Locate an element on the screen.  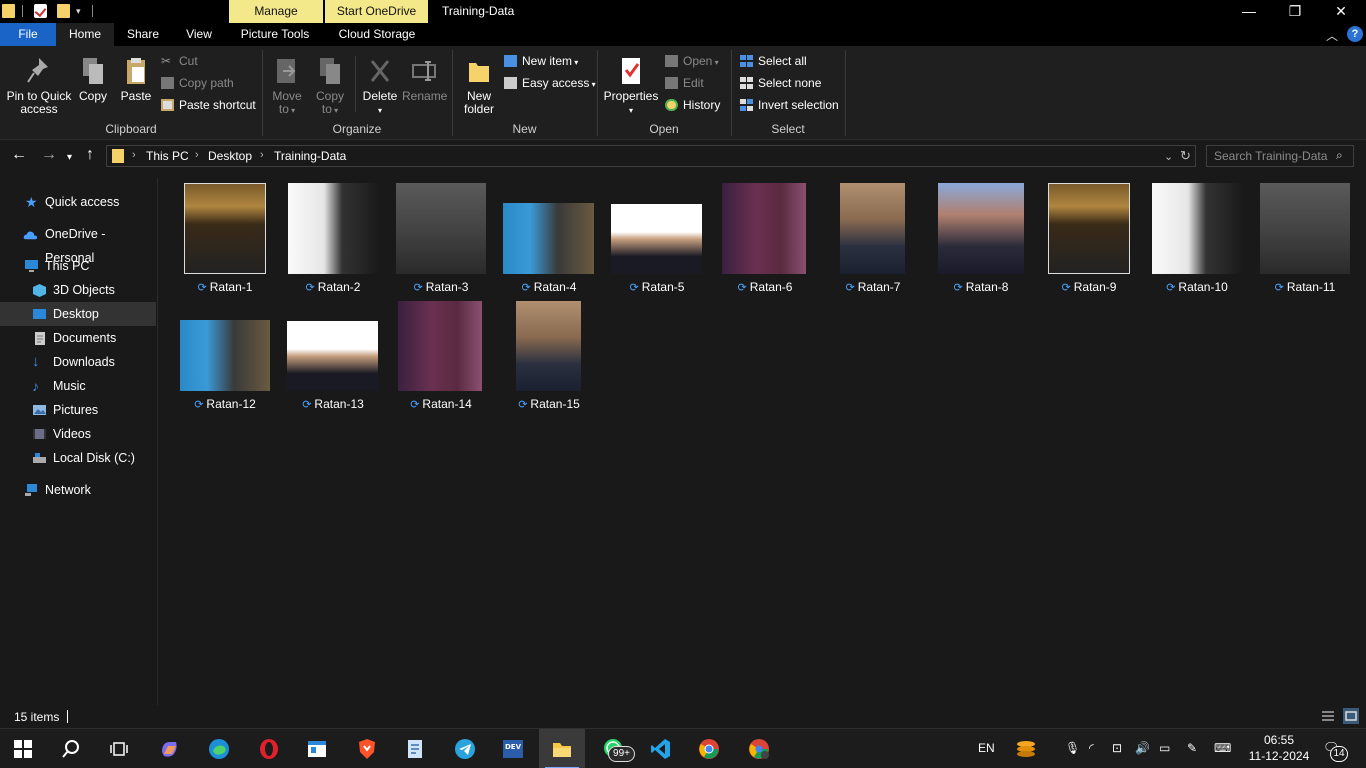
nav-item-local-disk: Local Disk (C:) is located at coordinates (78, 458).